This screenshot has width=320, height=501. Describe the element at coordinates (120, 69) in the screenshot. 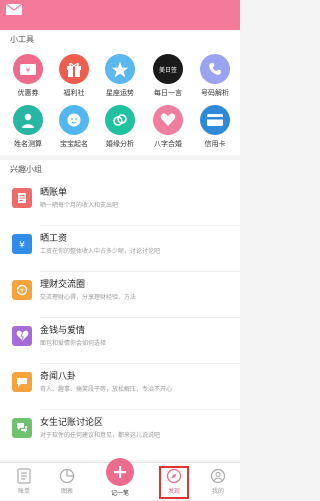

I see `star-icon` at that location.